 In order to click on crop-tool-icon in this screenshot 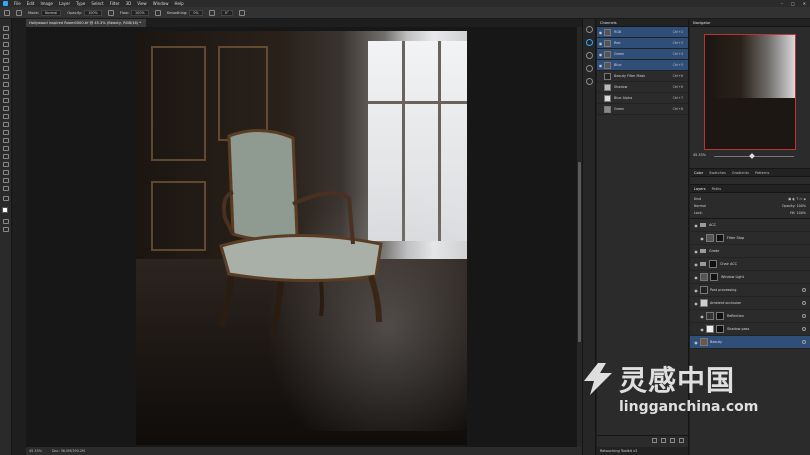, I will do `click(6, 60)`.